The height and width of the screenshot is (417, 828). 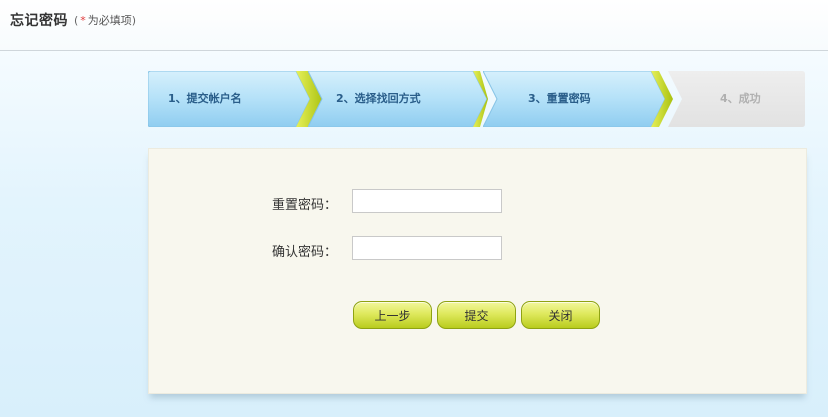 I want to click on reset-password-input, so click(x=427, y=201).